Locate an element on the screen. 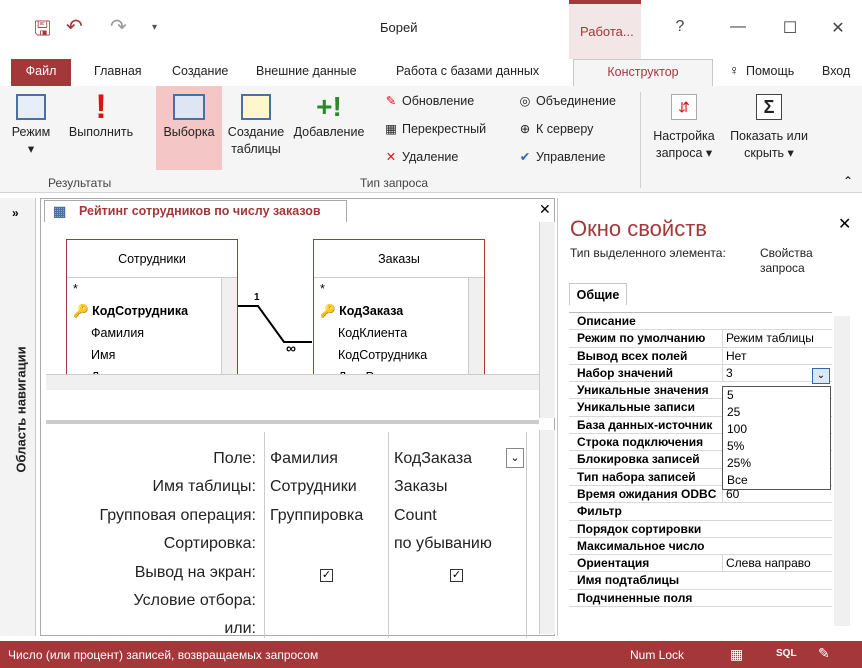  field-item: Фамилия is located at coordinates (145, 333).